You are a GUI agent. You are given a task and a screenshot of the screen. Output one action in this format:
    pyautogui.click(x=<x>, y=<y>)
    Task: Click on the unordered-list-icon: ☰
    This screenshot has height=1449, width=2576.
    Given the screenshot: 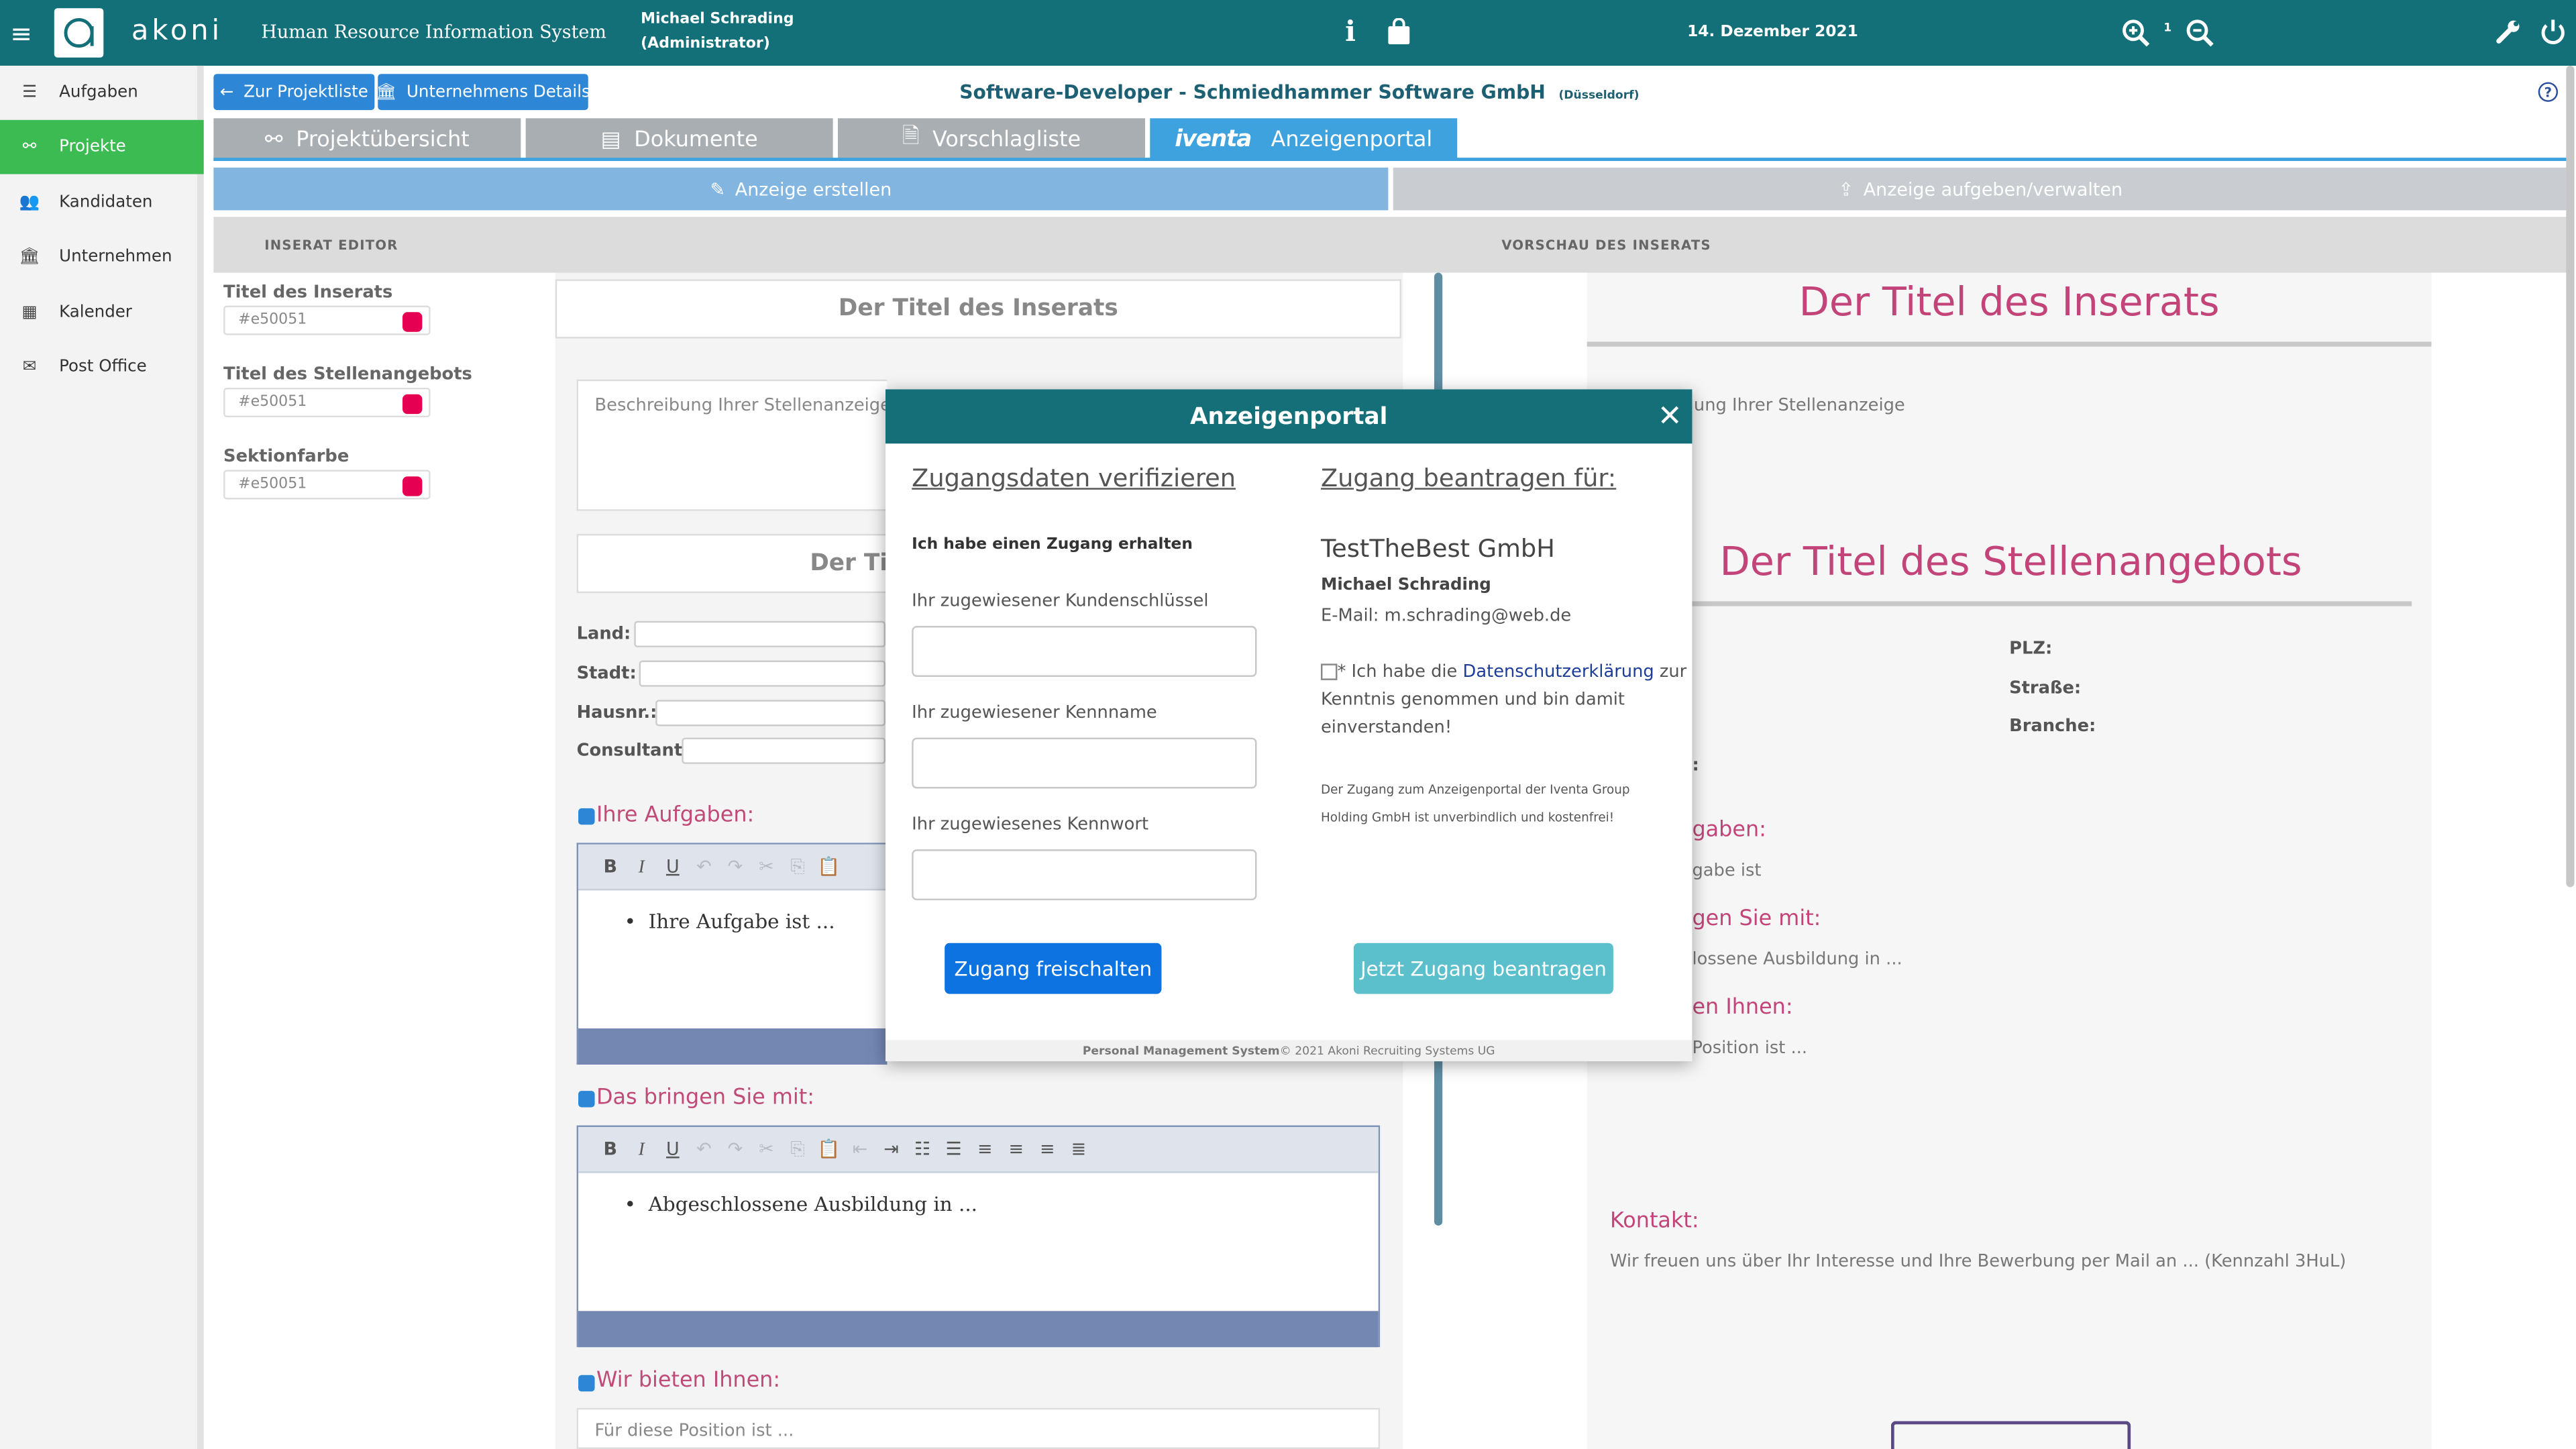 What is the action you would take?
    pyautogui.click(x=953, y=1149)
    